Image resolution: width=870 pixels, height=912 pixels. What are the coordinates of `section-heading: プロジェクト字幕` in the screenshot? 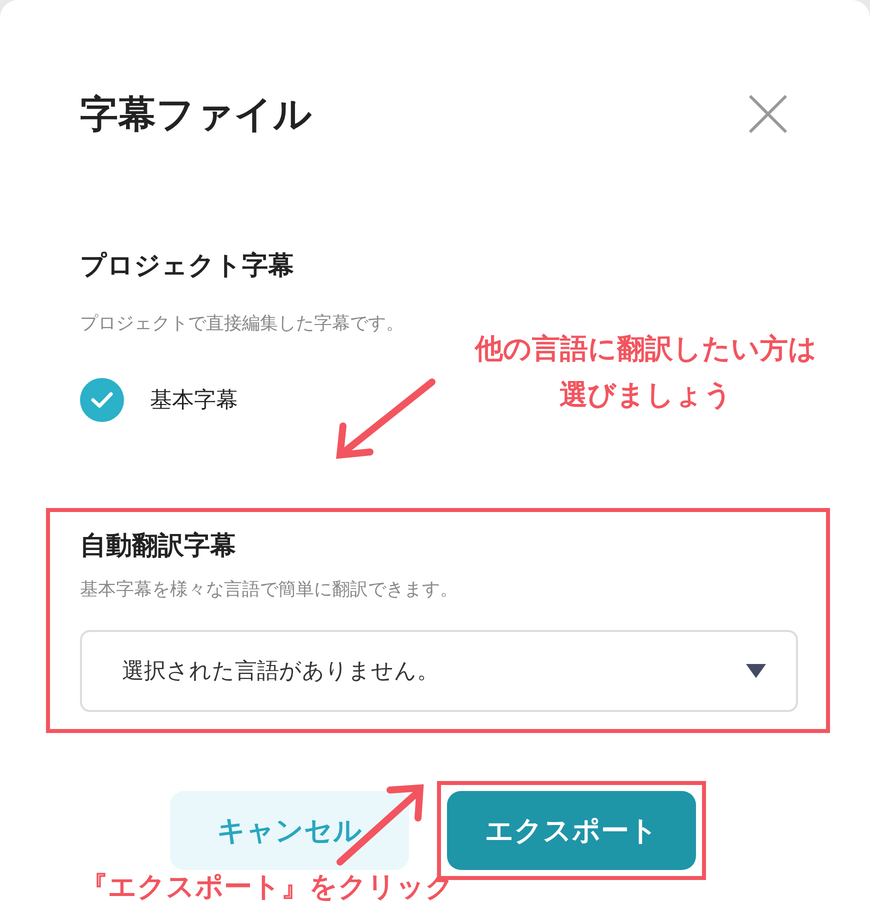 It's located at (187, 266).